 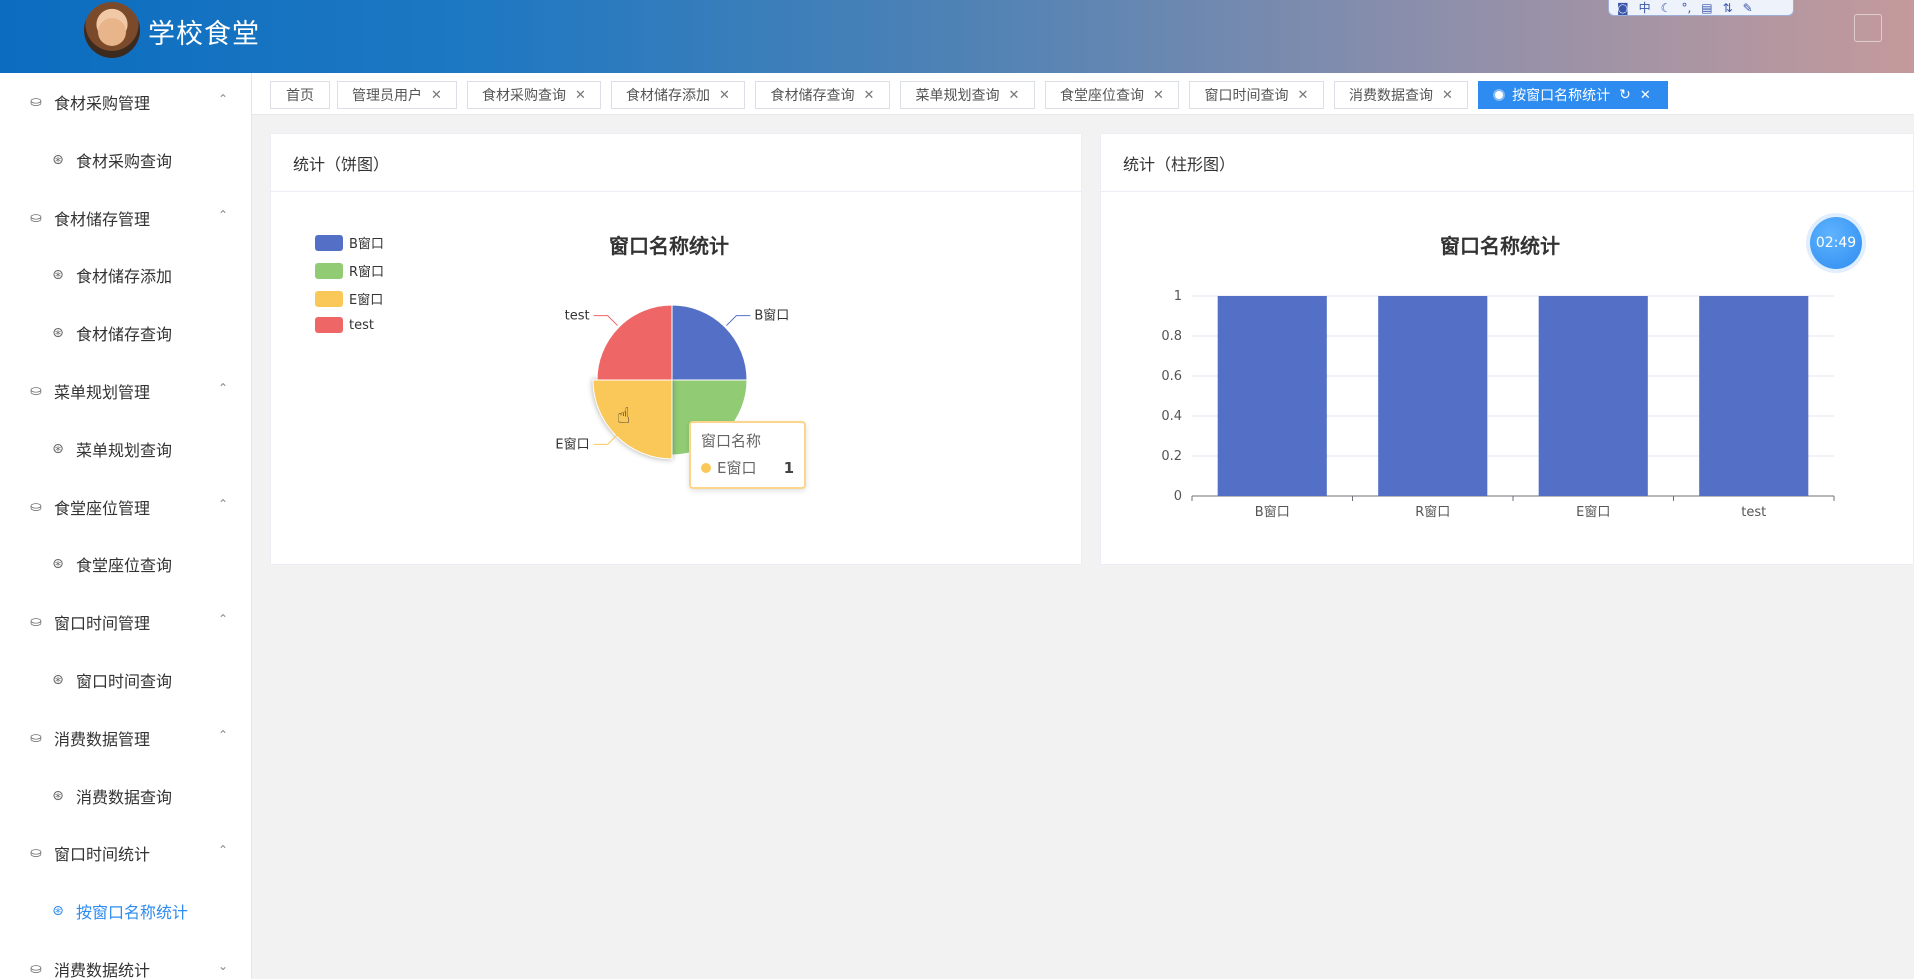 I want to click on sidebar-group-9: ⛀ 窗口时间管理 ⌃, so click(x=126, y=622).